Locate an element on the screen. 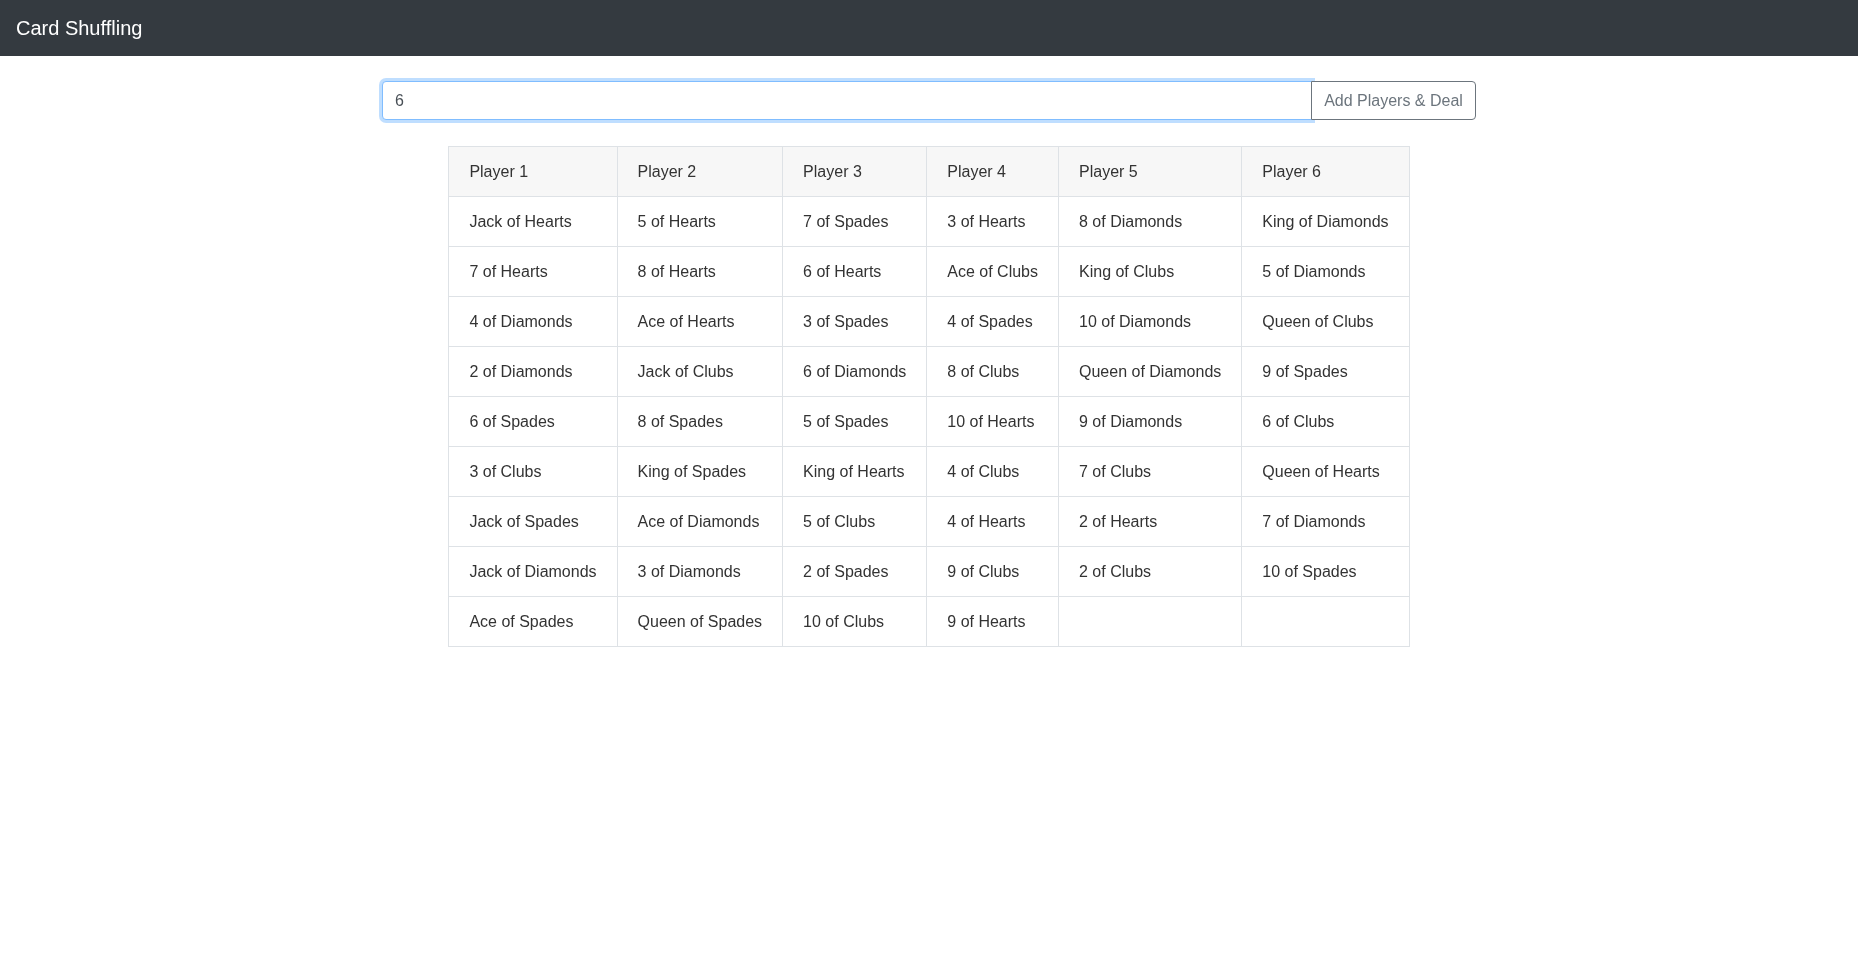  card-cell: 10 of Diamonds is located at coordinates (1150, 321).